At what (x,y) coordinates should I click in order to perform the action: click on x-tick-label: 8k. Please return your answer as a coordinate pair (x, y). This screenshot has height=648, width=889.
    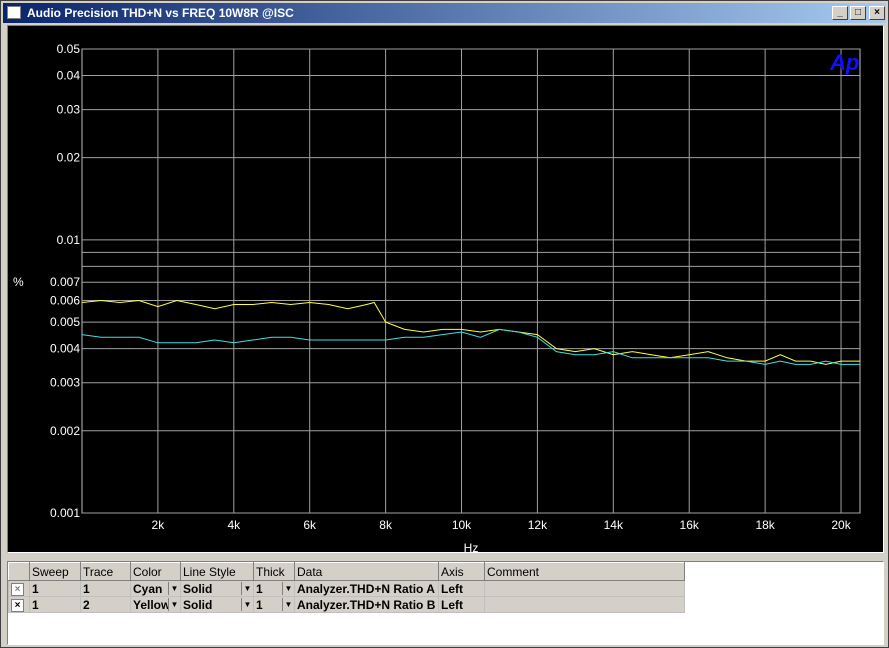
    Looking at the image, I should click on (386, 525).